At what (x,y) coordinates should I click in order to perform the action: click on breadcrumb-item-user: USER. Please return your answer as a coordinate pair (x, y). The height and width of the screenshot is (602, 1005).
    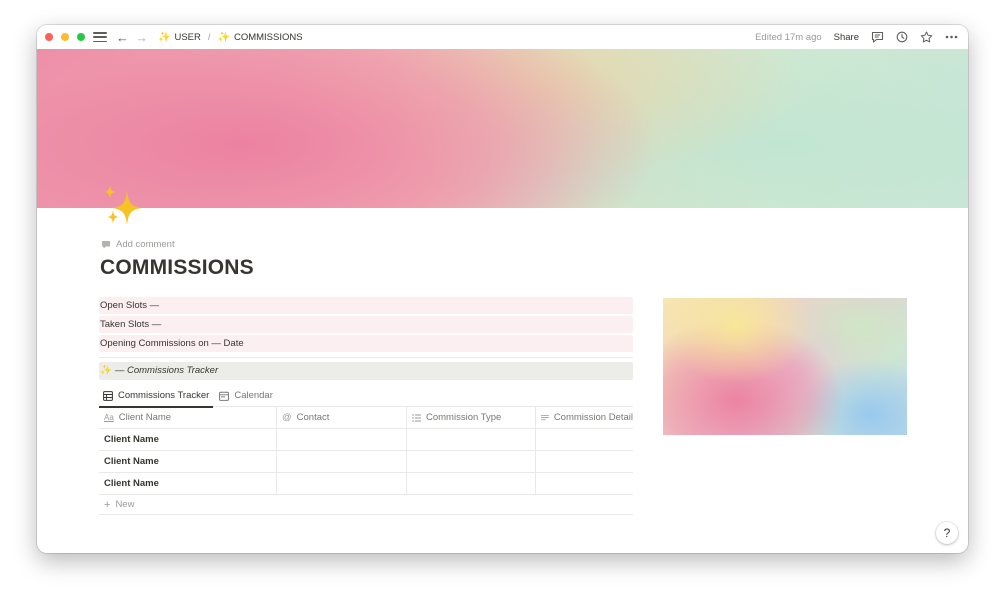
    Looking at the image, I should click on (187, 37).